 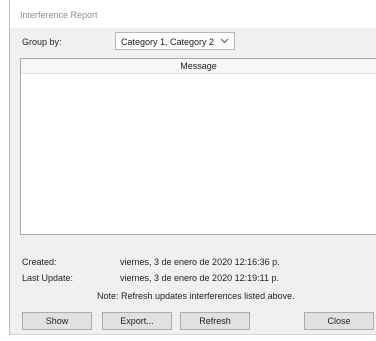 I want to click on created-label: Created:, so click(x=39, y=262).